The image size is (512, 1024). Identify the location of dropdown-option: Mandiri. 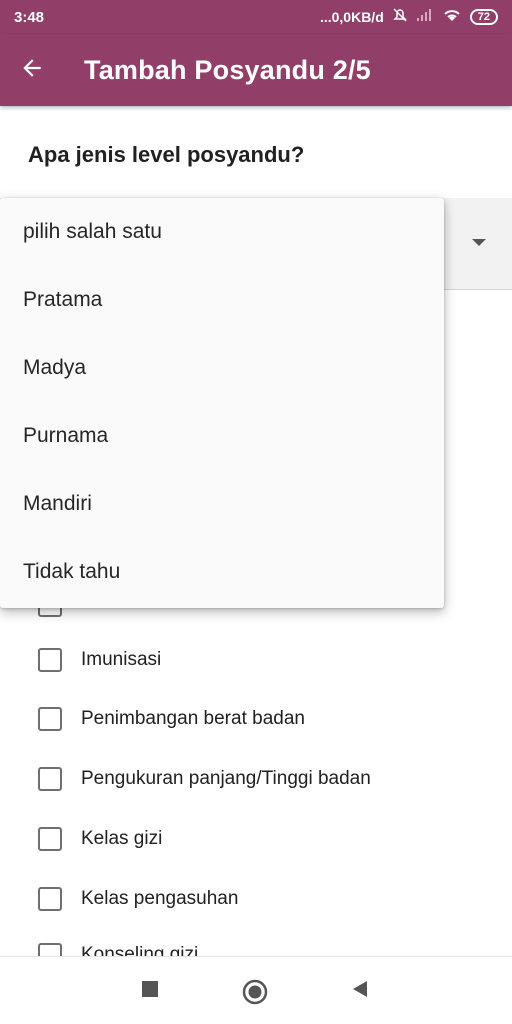
(222, 504).